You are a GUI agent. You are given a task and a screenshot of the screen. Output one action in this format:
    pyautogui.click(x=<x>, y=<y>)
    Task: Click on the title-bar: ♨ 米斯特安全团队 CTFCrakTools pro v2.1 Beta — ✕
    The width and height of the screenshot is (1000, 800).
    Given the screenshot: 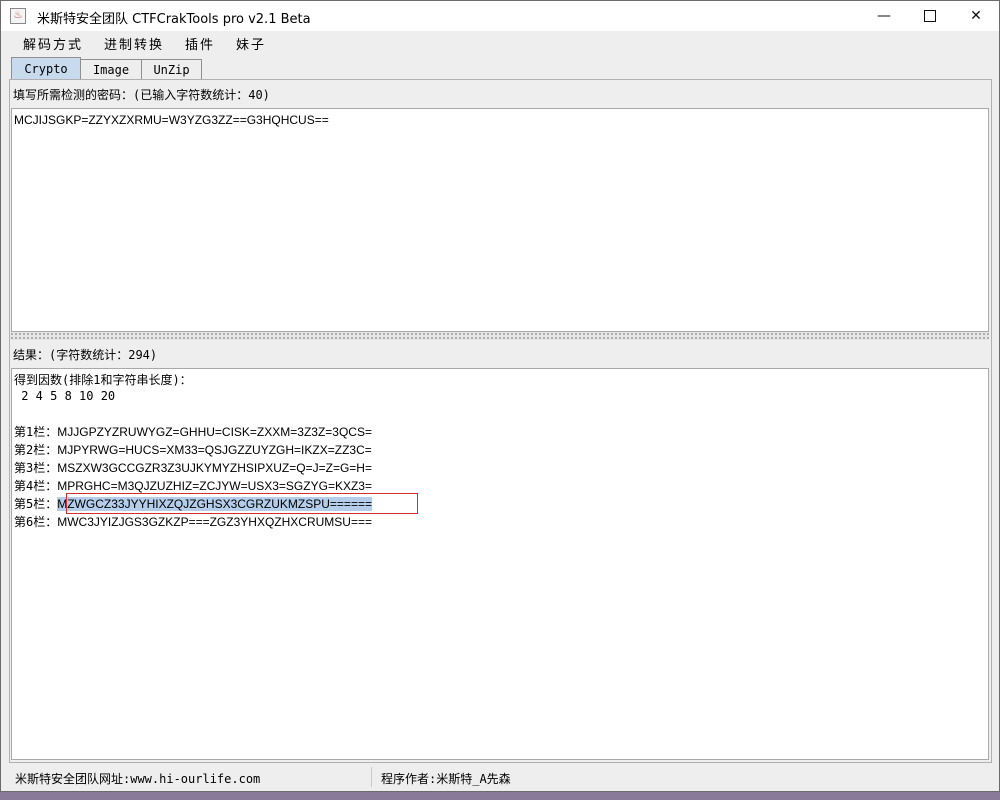 What is the action you would take?
    pyautogui.click(x=500, y=16)
    